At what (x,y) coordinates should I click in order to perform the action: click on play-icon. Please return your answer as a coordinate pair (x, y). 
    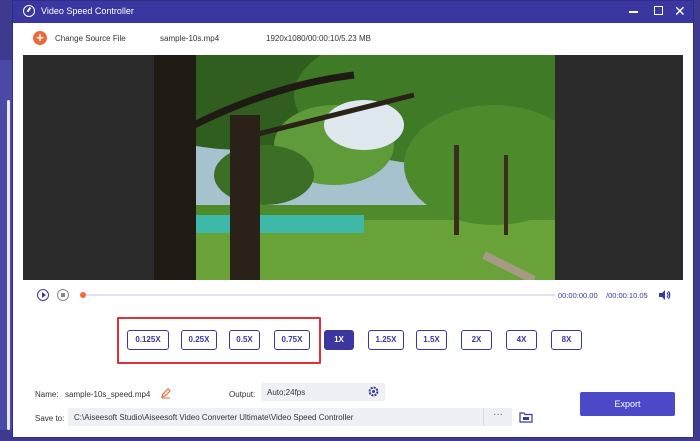
    Looking at the image, I should click on (43, 295).